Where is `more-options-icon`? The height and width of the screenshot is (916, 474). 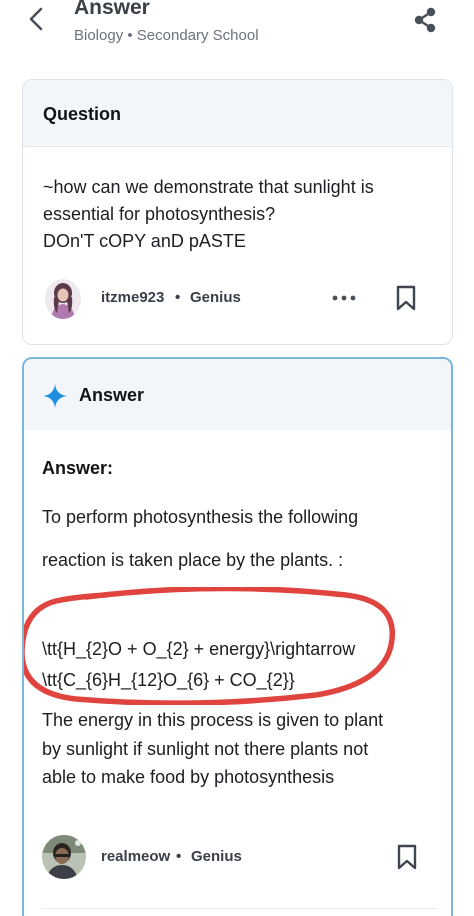
more-options-icon is located at coordinates (344, 298).